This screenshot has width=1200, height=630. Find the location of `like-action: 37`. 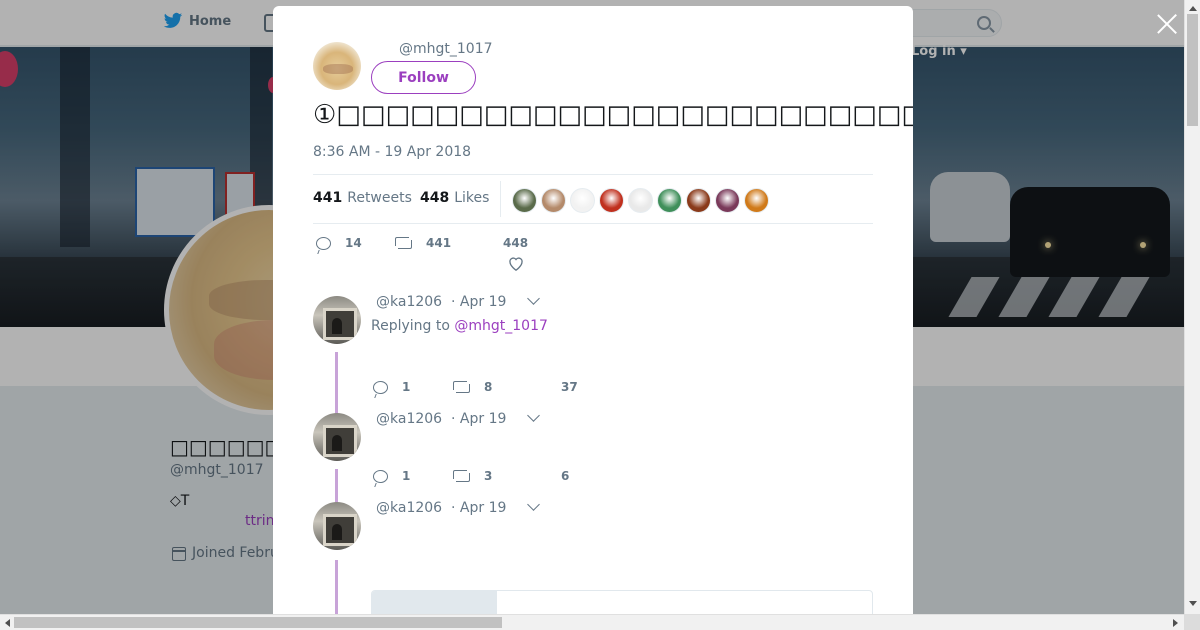

like-action: 37 is located at coordinates (569, 387).